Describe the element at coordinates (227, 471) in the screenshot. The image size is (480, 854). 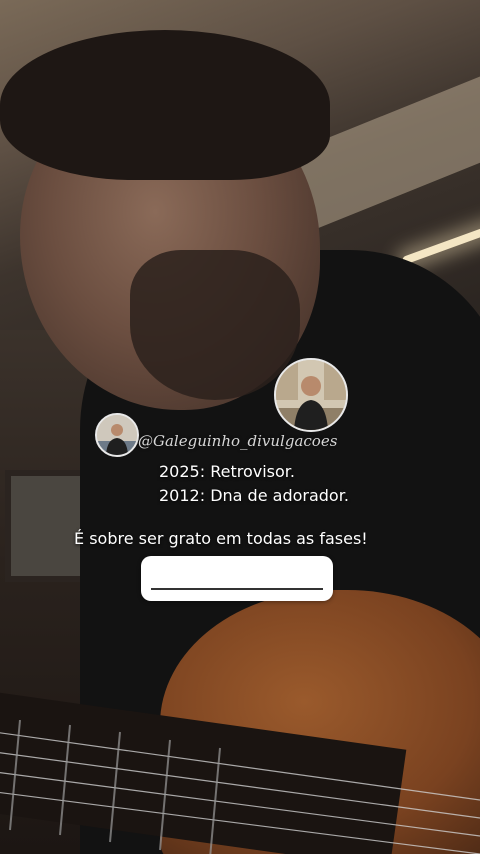
I see `caption-line-1: 2025: Retrovisor.` at that location.